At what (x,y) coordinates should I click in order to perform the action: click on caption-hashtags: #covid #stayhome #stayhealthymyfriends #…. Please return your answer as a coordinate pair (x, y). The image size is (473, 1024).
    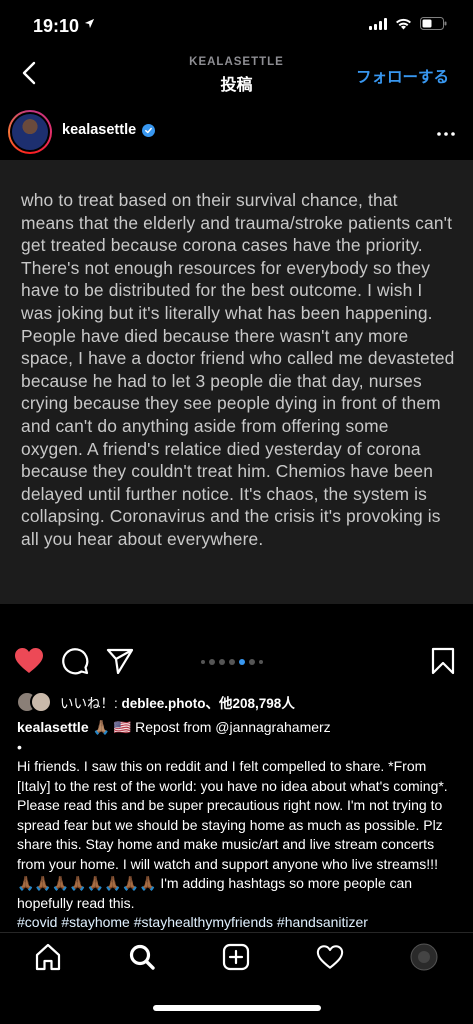
    Looking at the image, I should click on (237, 923).